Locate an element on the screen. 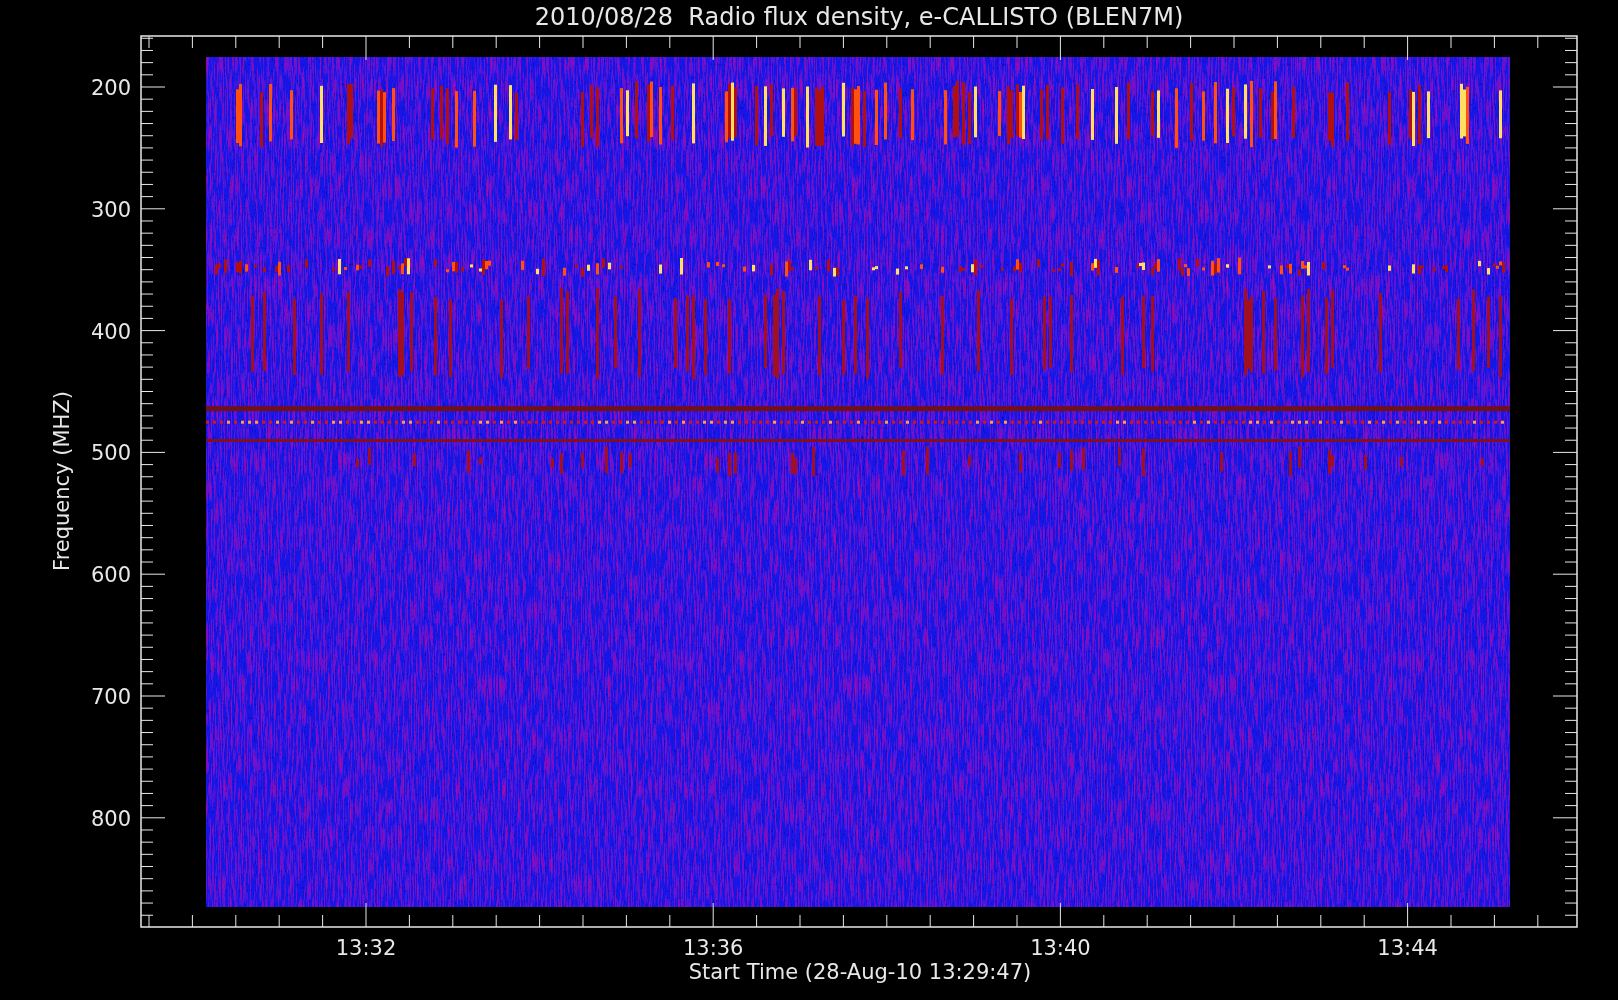 This screenshot has width=1618, height=1000. chart-title: 2010/08/28 Radio flux density, e-CALLISTO (BLEN7M) is located at coordinates (859, 17).